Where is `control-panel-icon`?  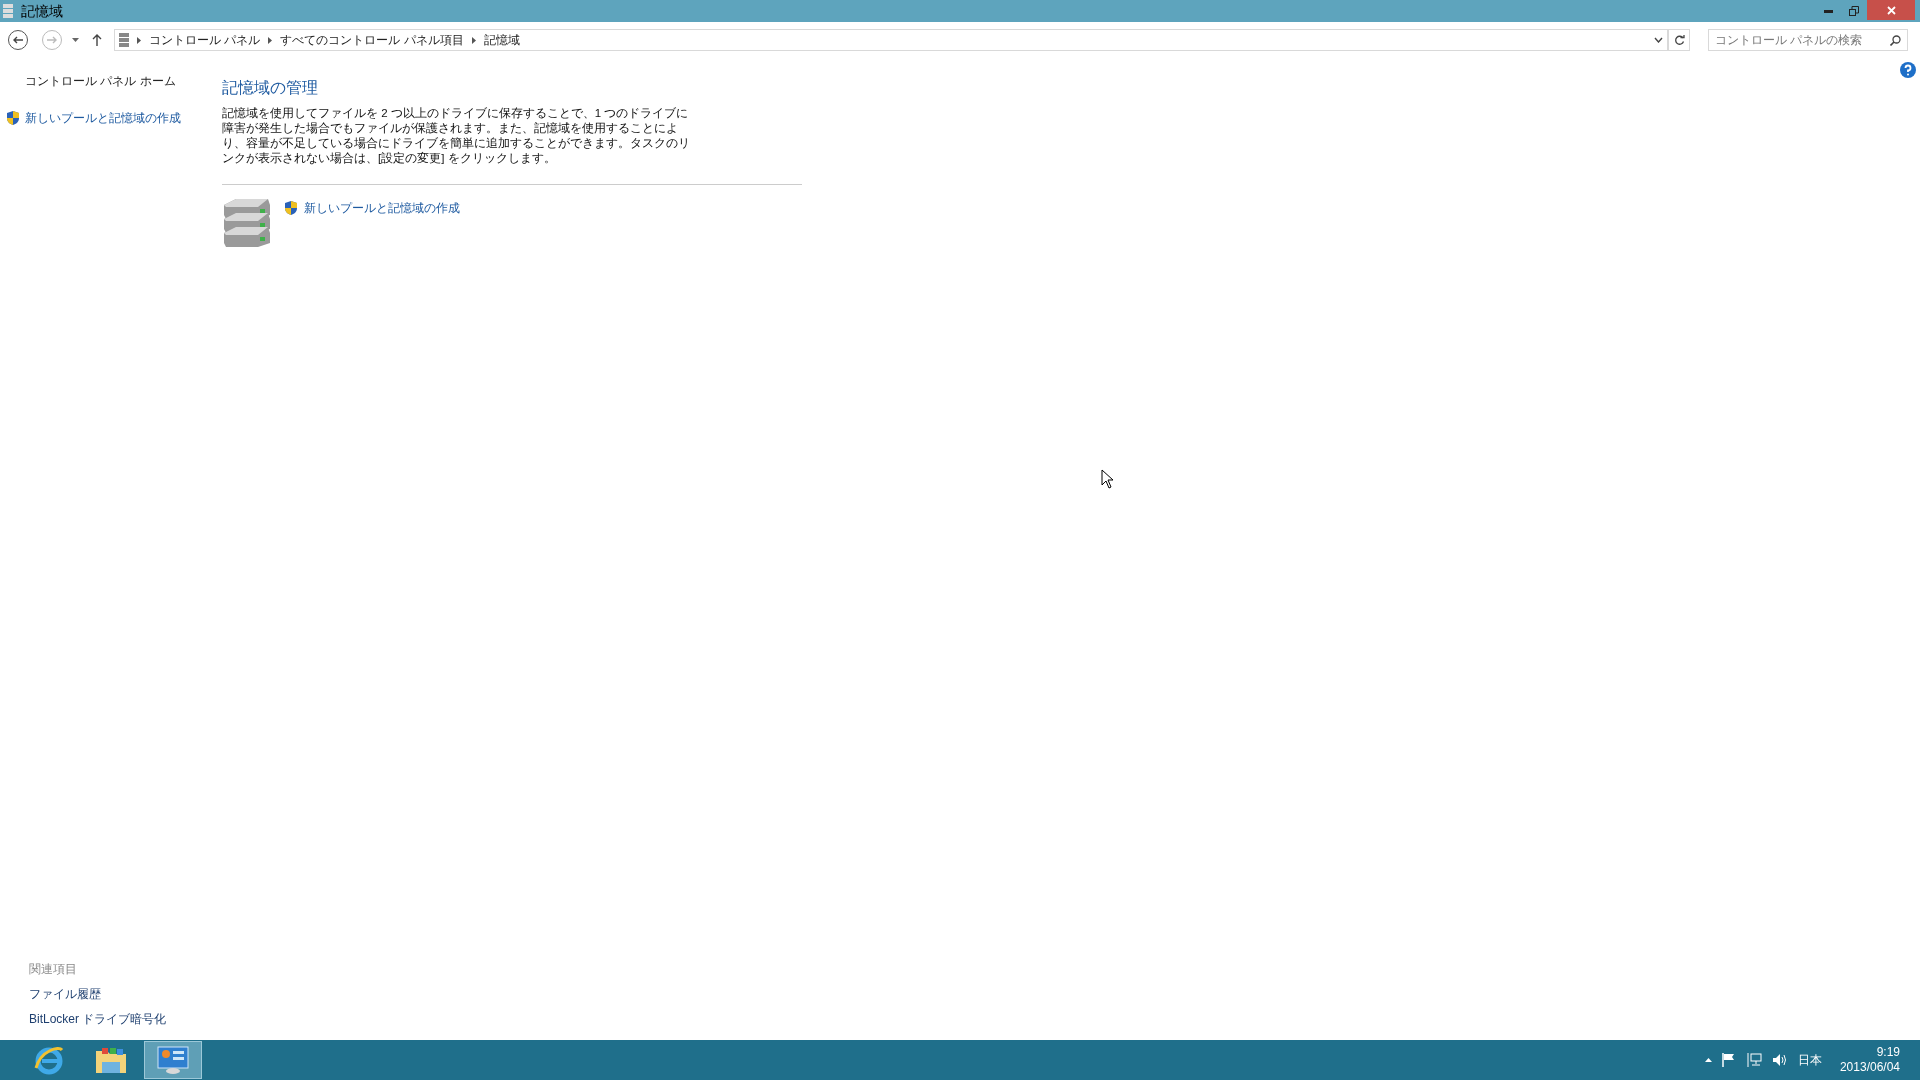
control-panel-icon is located at coordinates (173, 1060).